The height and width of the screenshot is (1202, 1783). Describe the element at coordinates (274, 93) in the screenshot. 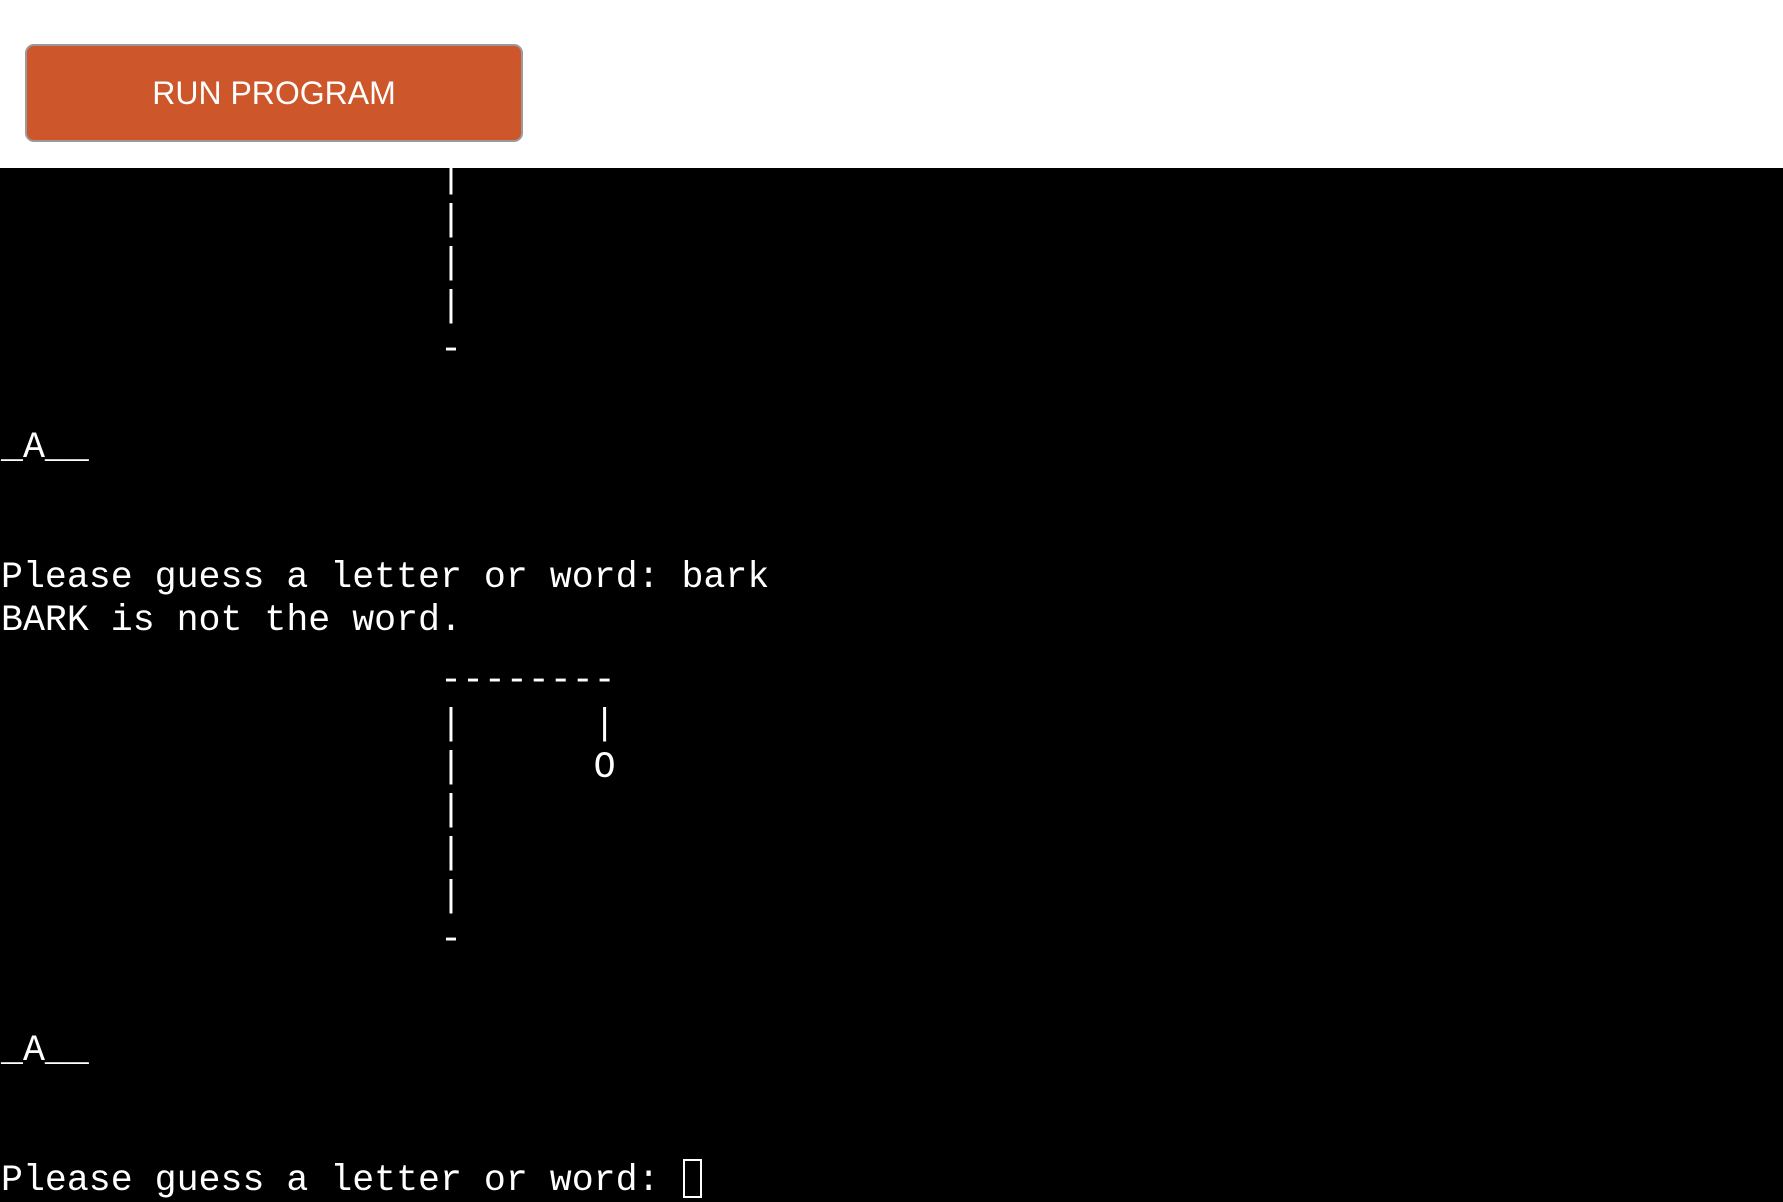

I see `run-program-button: RUN PROGRAM` at that location.